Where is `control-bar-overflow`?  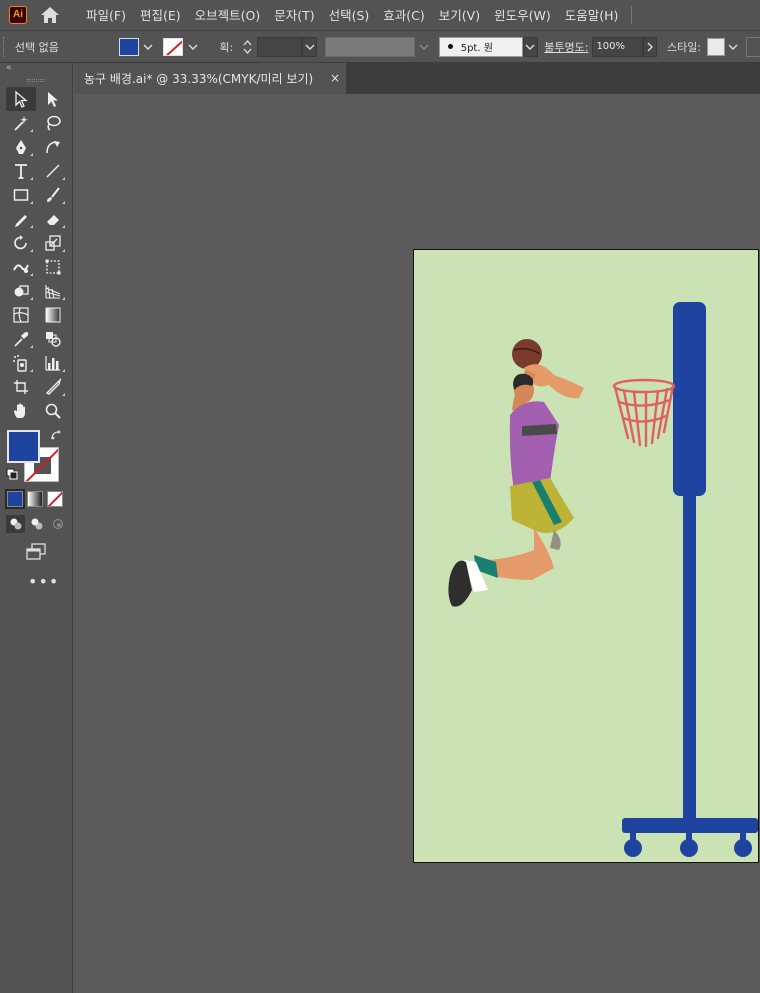
control-bar-overflow is located at coordinates (753, 46).